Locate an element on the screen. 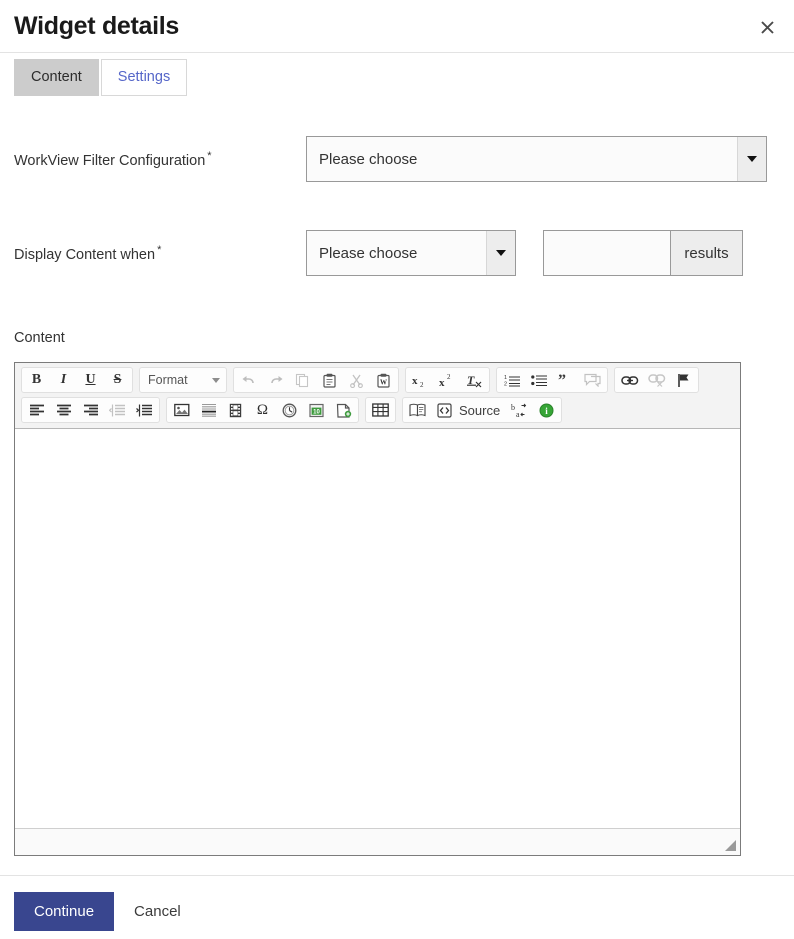  label-filter-configuration-text: WorkView Filter Configuration is located at coordinates (110, 160).